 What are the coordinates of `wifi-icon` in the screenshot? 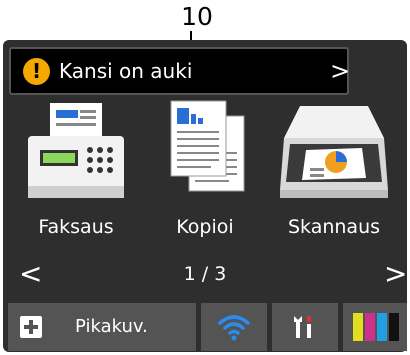 It's located at (234, 328).